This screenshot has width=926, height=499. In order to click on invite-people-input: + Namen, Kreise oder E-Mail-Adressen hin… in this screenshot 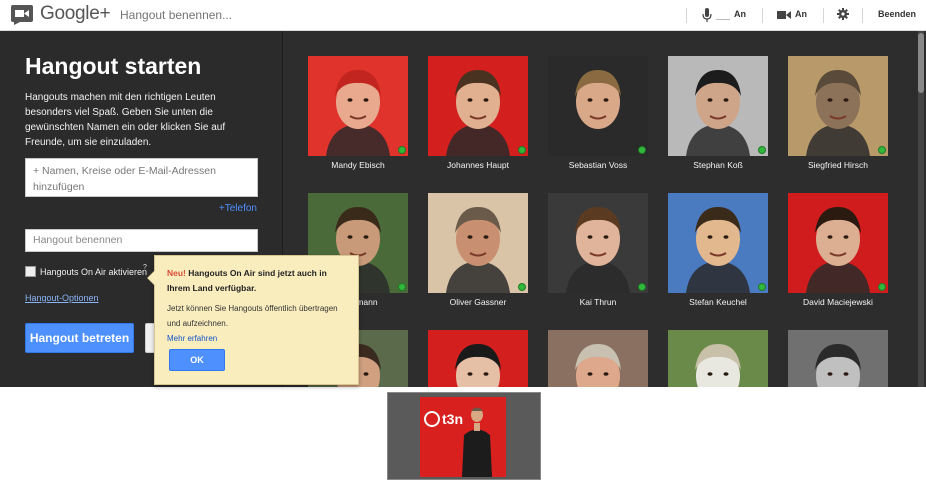, I will do `click(141, 177)`.